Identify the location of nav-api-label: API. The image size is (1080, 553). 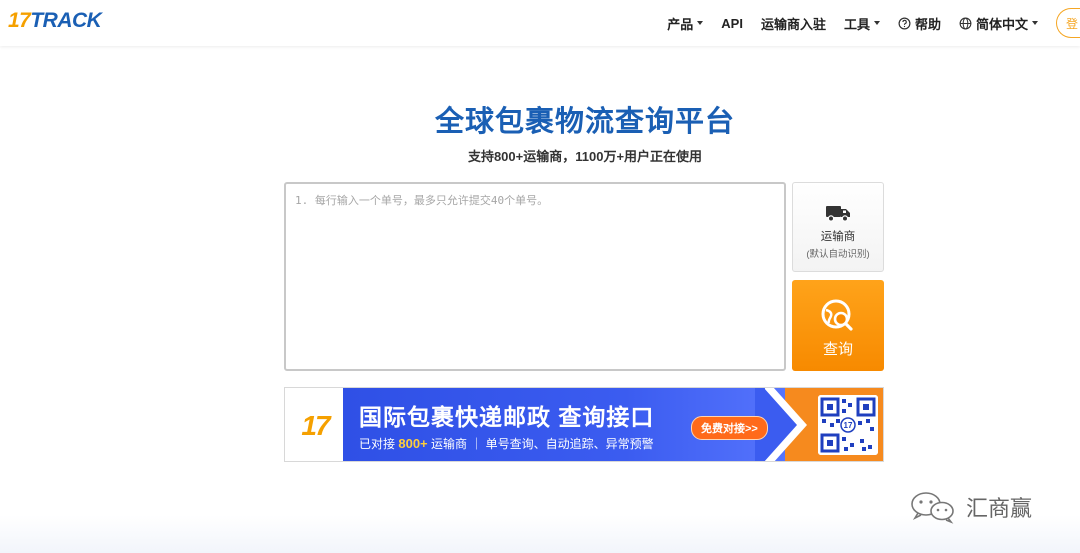
(732, 23).